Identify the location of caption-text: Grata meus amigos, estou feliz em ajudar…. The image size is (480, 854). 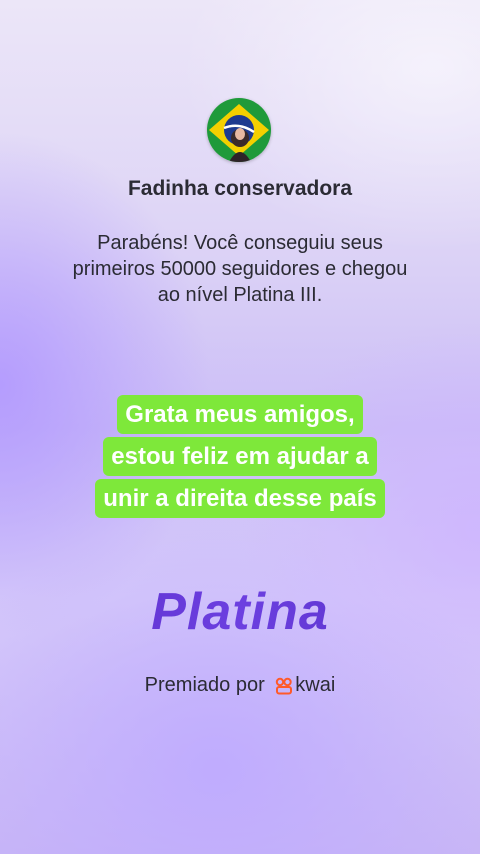
(240, 456).